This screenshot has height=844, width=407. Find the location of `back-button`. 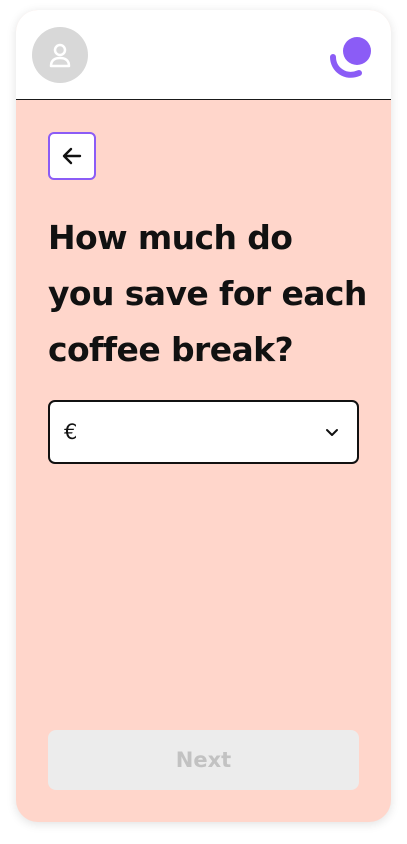

back-button is located at coordinates (72, 156).